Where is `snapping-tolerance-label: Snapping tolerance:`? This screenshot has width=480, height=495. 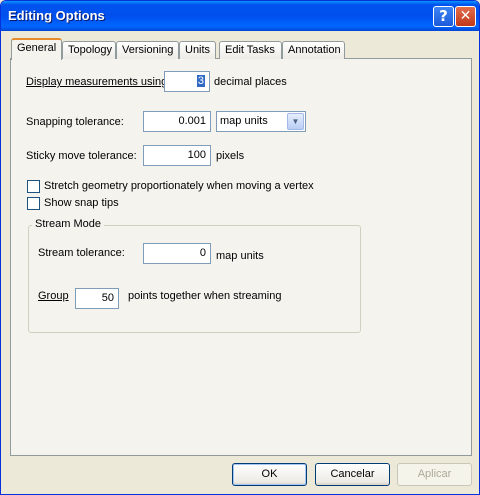 snapping-tolerance-label: Snapping tolerance: is located at coordinates (75, 122).